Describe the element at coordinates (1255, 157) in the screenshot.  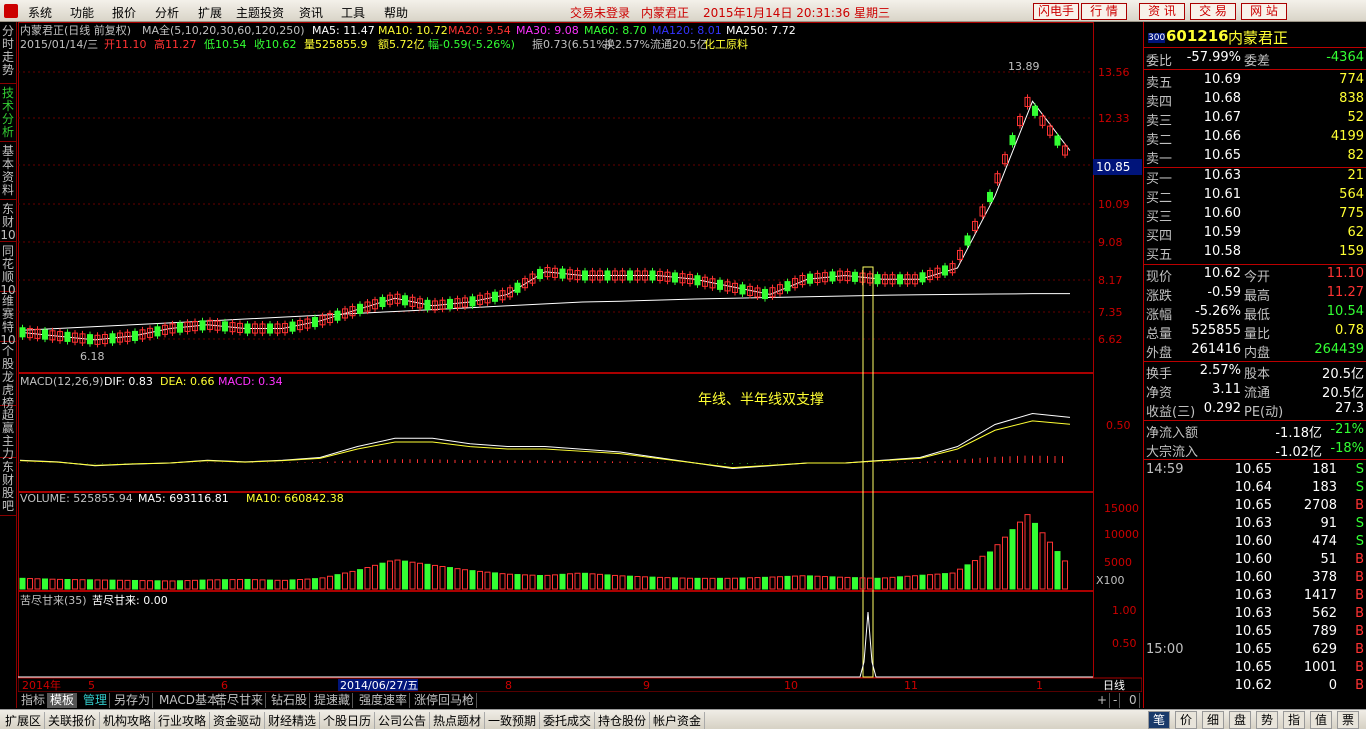
I see `sells-row-4: 卖一 10.65 82` at that location.